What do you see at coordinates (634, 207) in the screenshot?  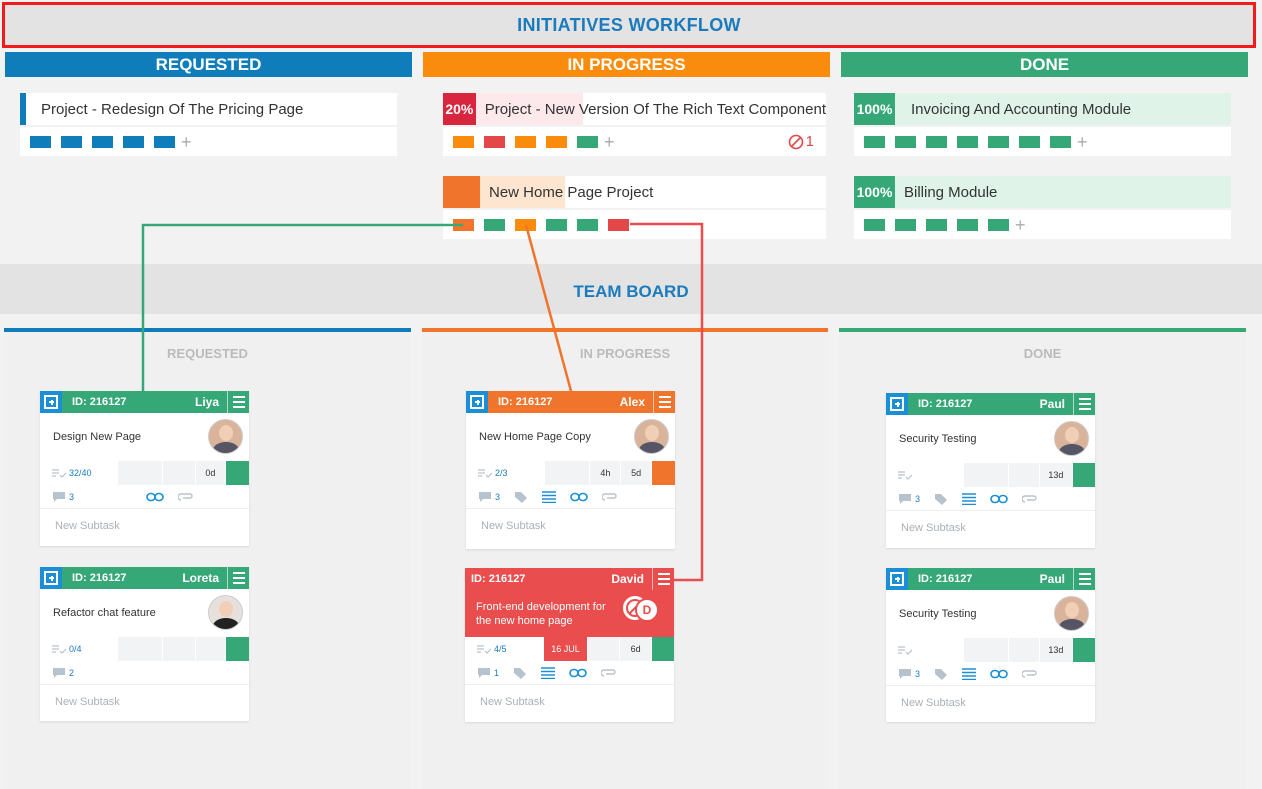 I see `initiative-card-homepage: New Home Page Project` at bounding box center [634, 207].